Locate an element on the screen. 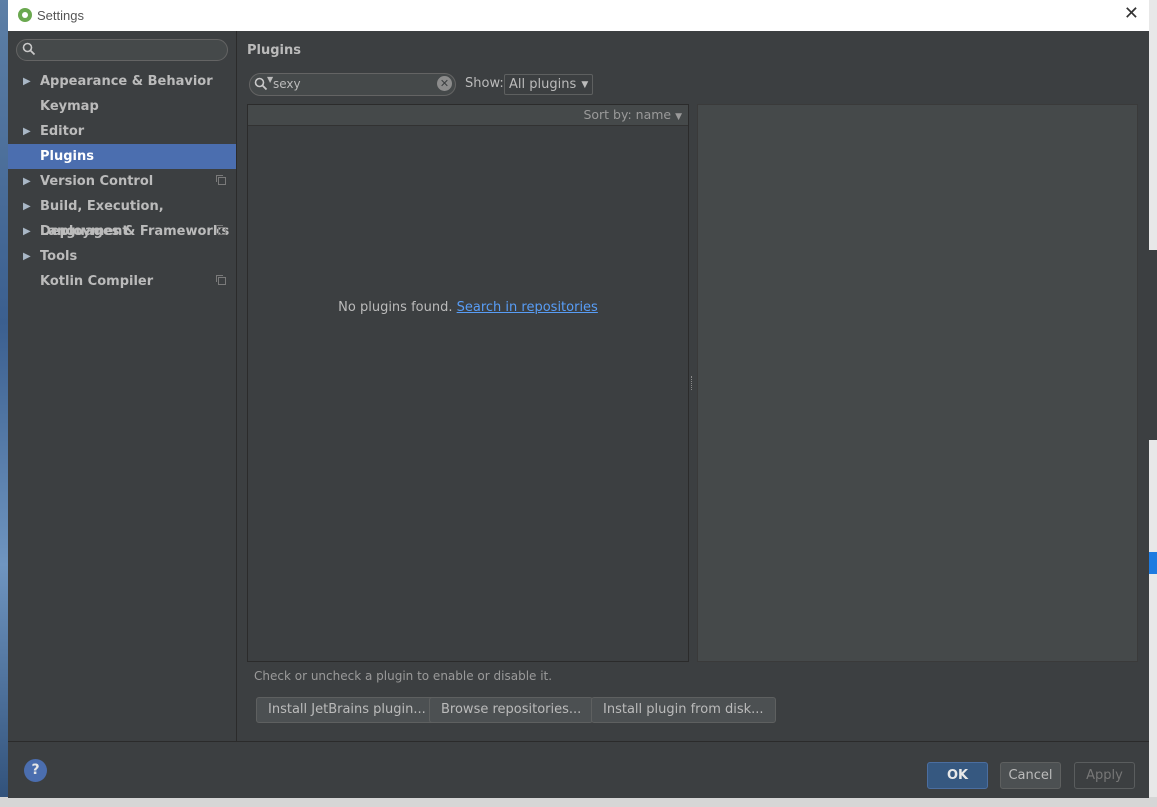  show-filter-value: All plugins is located at coordinates (543, 84).